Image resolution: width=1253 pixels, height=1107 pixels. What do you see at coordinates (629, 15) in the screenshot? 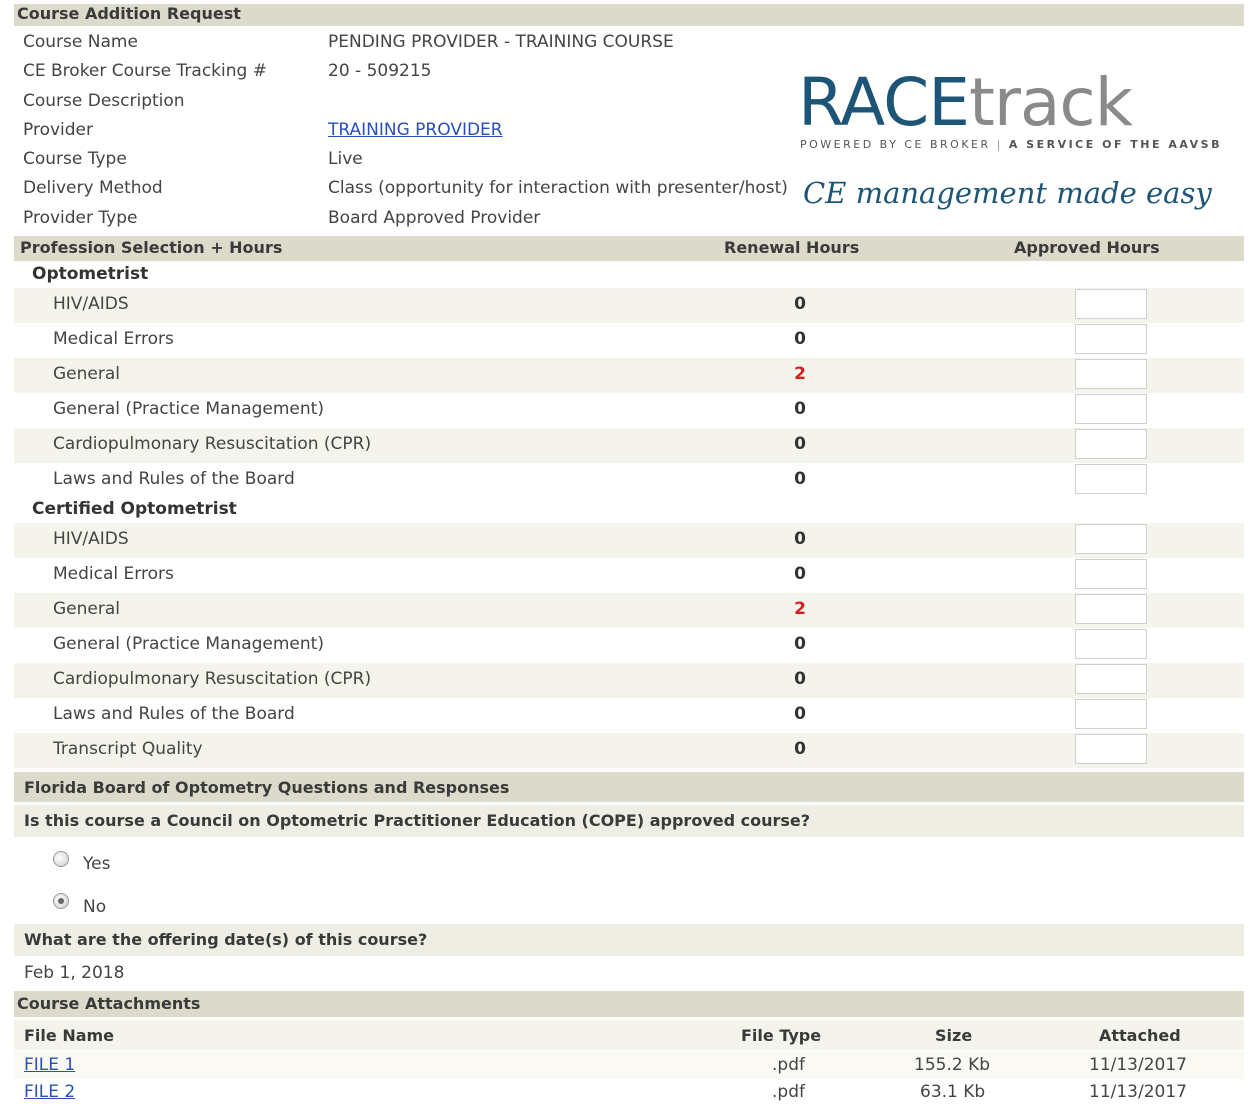
I see `course-request-header: Course Addition Request` at bounding box center [629, 15].